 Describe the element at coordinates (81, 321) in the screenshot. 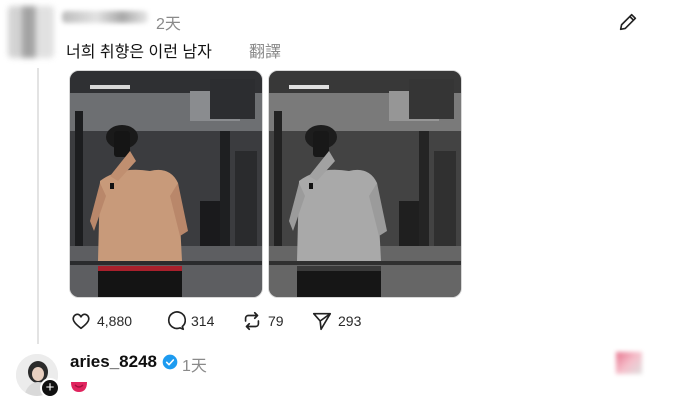

I see `heart-icon` at that location.